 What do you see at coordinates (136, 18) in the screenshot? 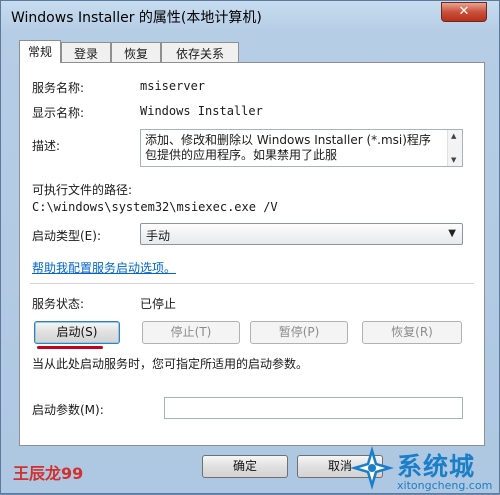
I see `window-title: Windows Installer 的属性(本地计算机)` at bounding box center [136, 18].